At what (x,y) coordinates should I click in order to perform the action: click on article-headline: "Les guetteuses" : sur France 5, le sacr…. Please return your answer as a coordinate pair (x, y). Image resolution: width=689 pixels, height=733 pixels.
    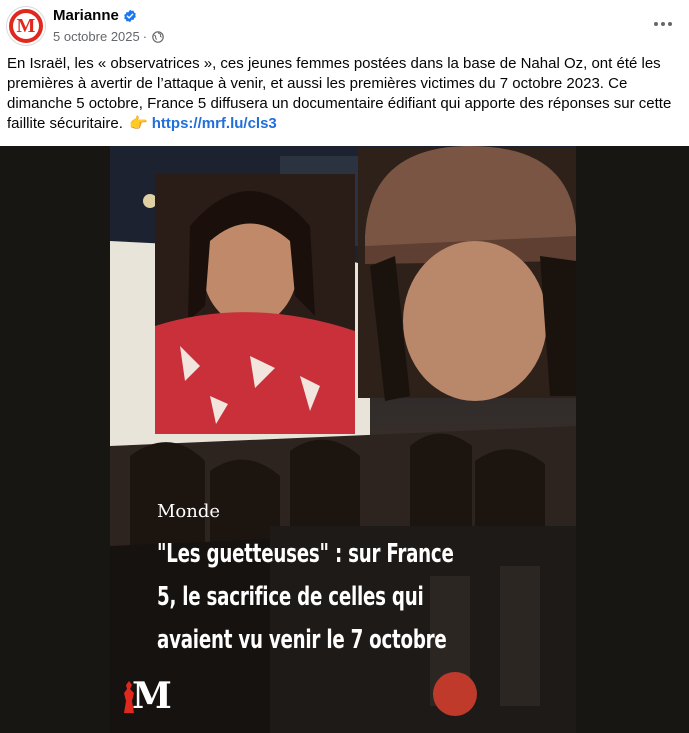
    Looking at the image, I should click on (313, 597).